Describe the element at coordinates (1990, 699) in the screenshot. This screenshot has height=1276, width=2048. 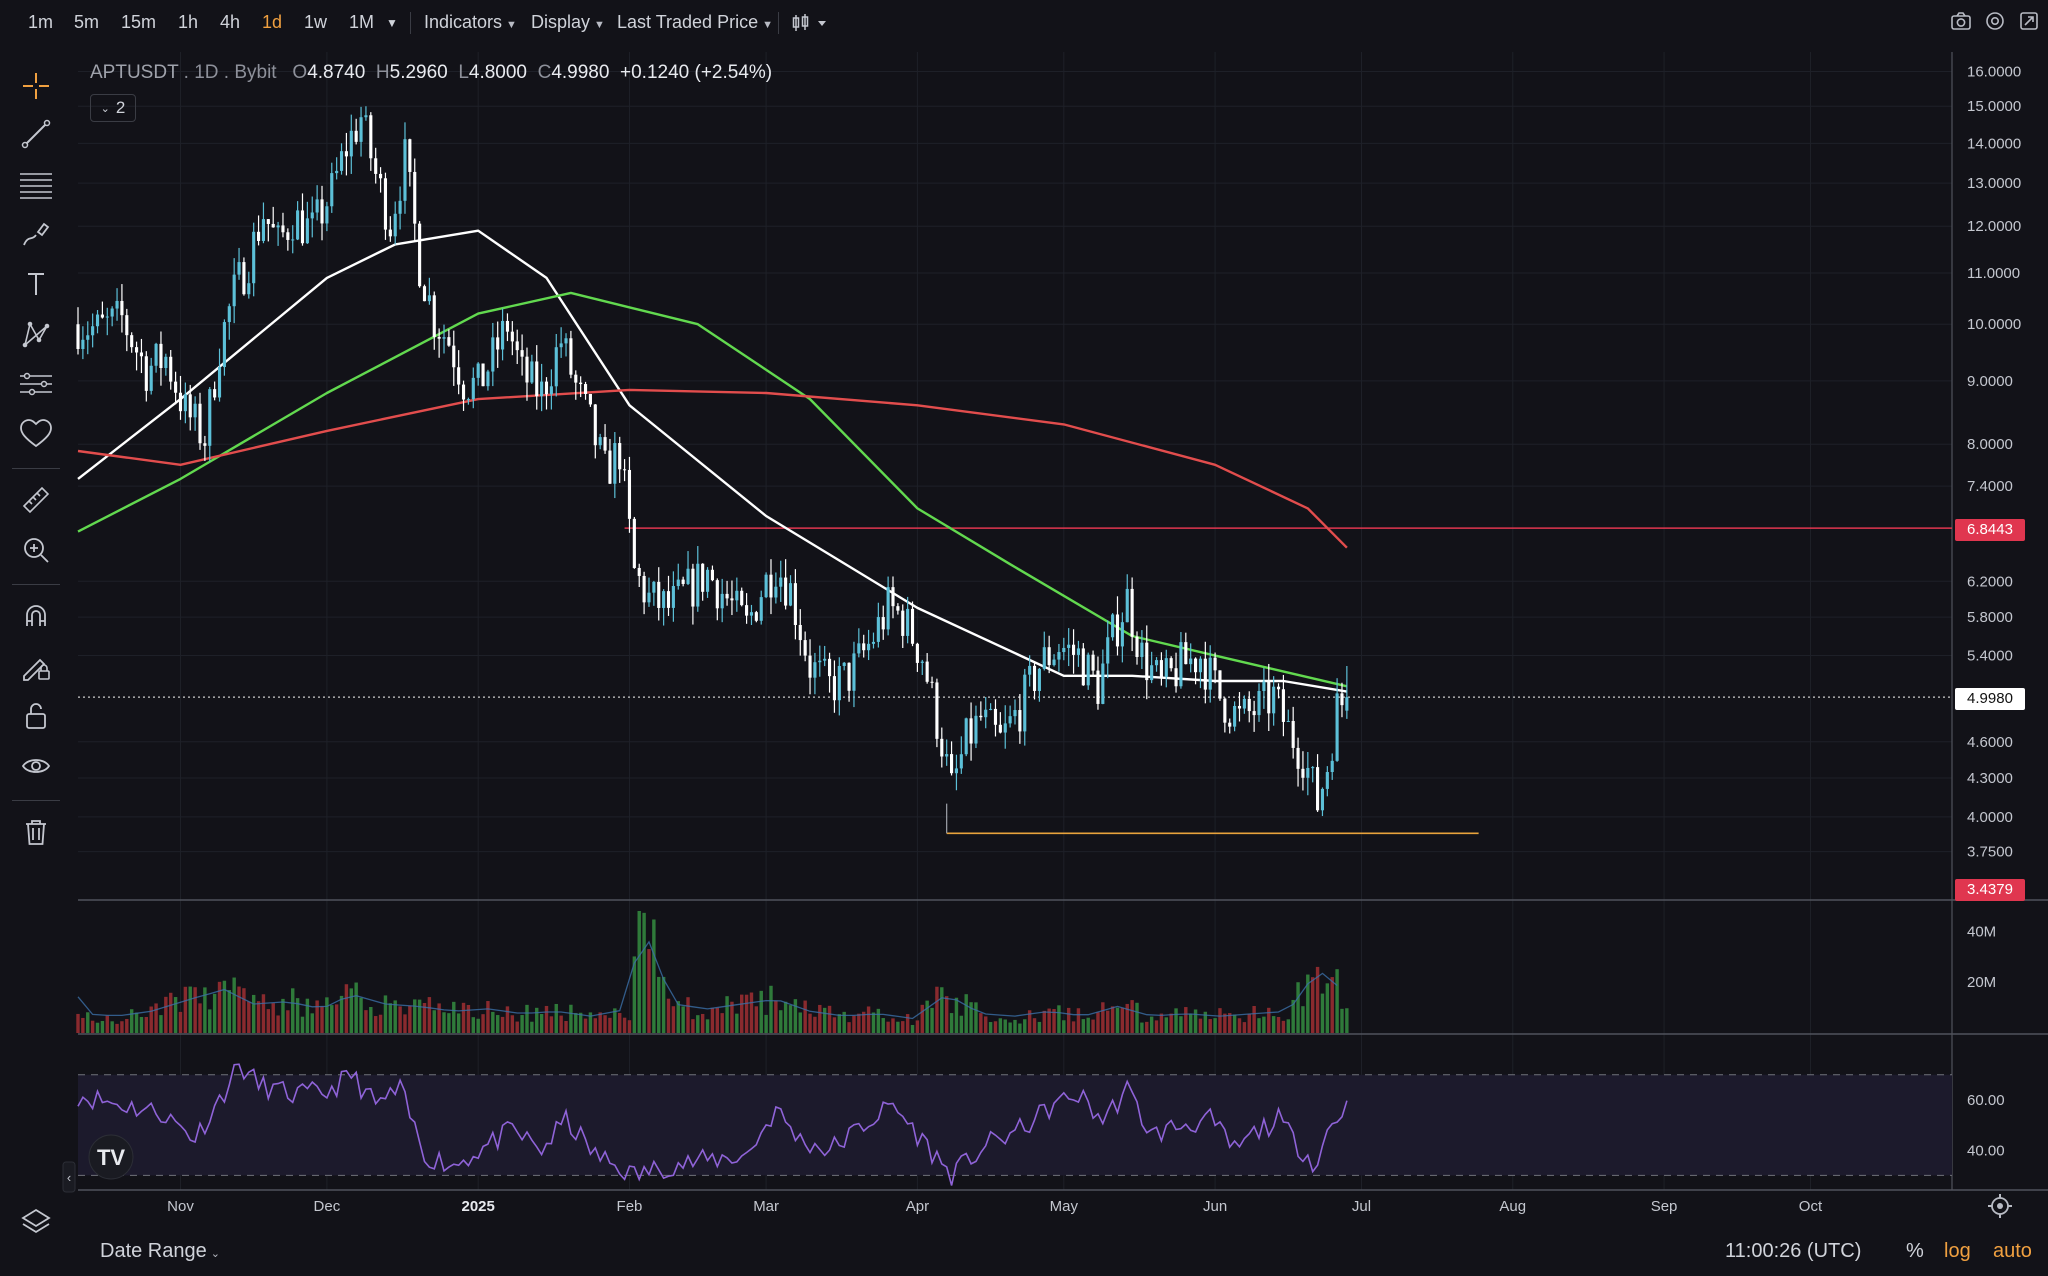
I see `last-price-label: 4.9980` at that location.